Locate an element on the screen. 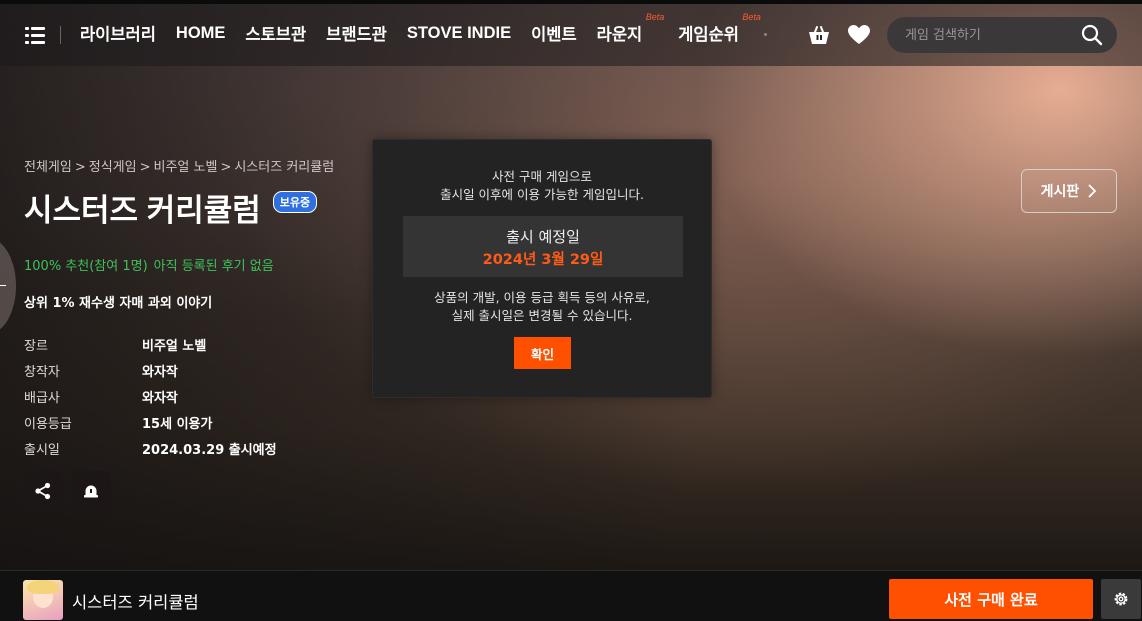 This screenshot has height=621, width=1142. nav-more-dot is located at coordinates (765, 34).